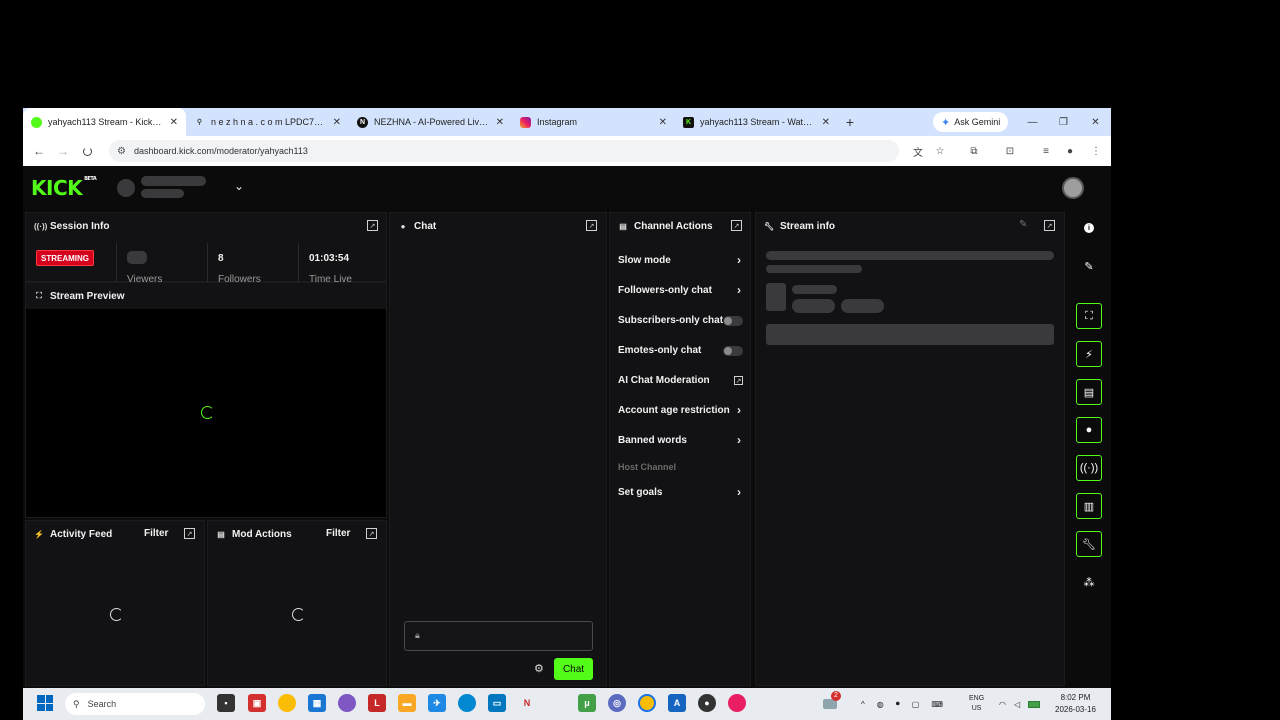 The height and width of the screenshot is (720, 1280). Describe the element at coordinates (1089, 354) in the screenshot. I see `lightning-icon: ⚡︎` at that location.